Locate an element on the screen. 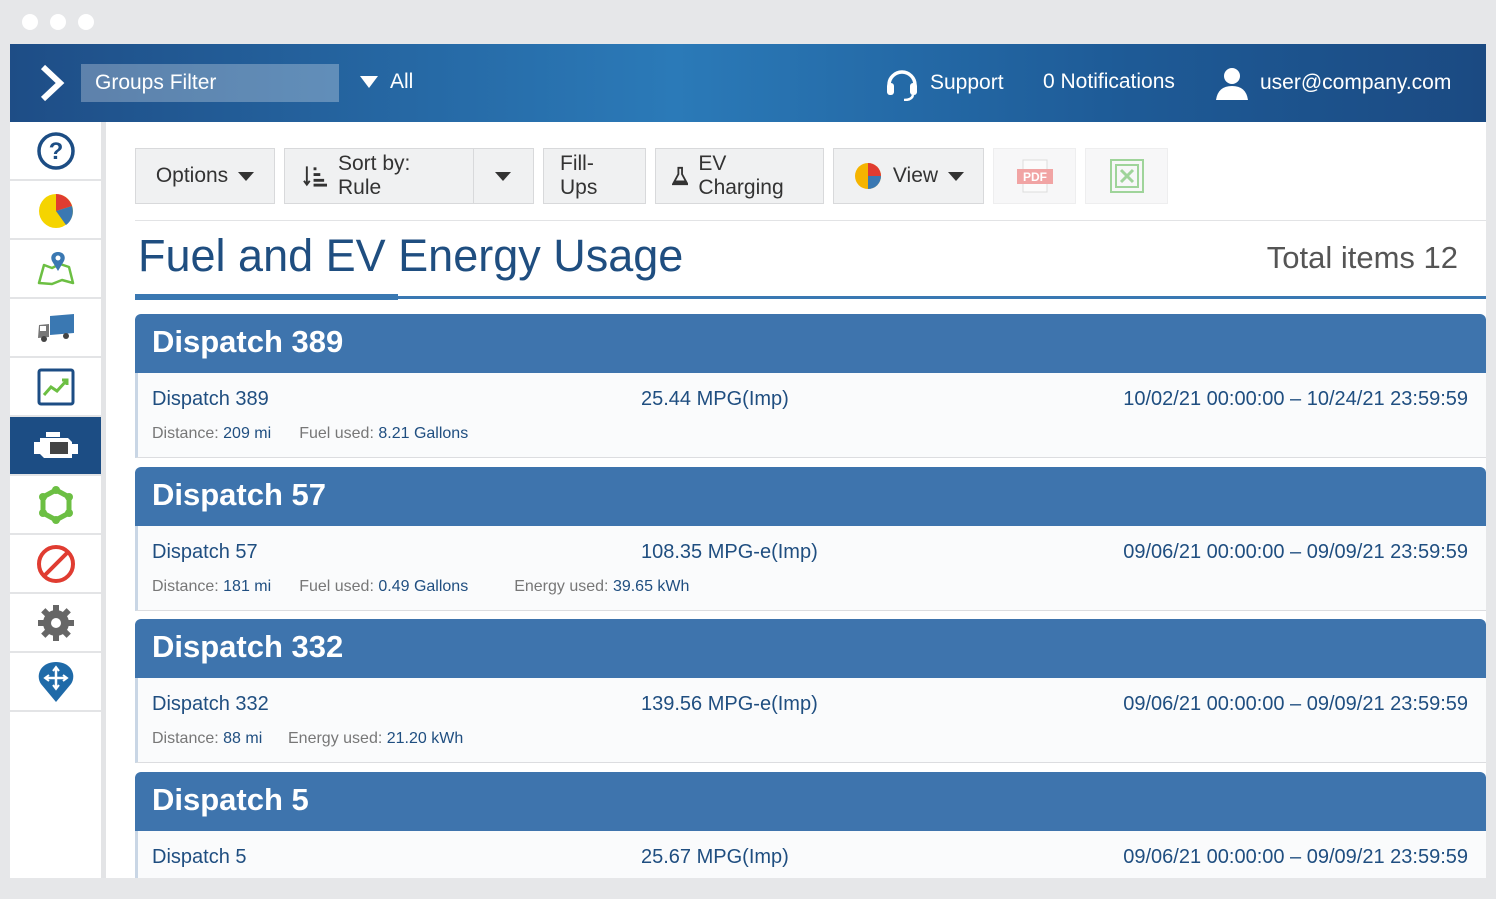  view-button: View is located at coordinates (908, 176).